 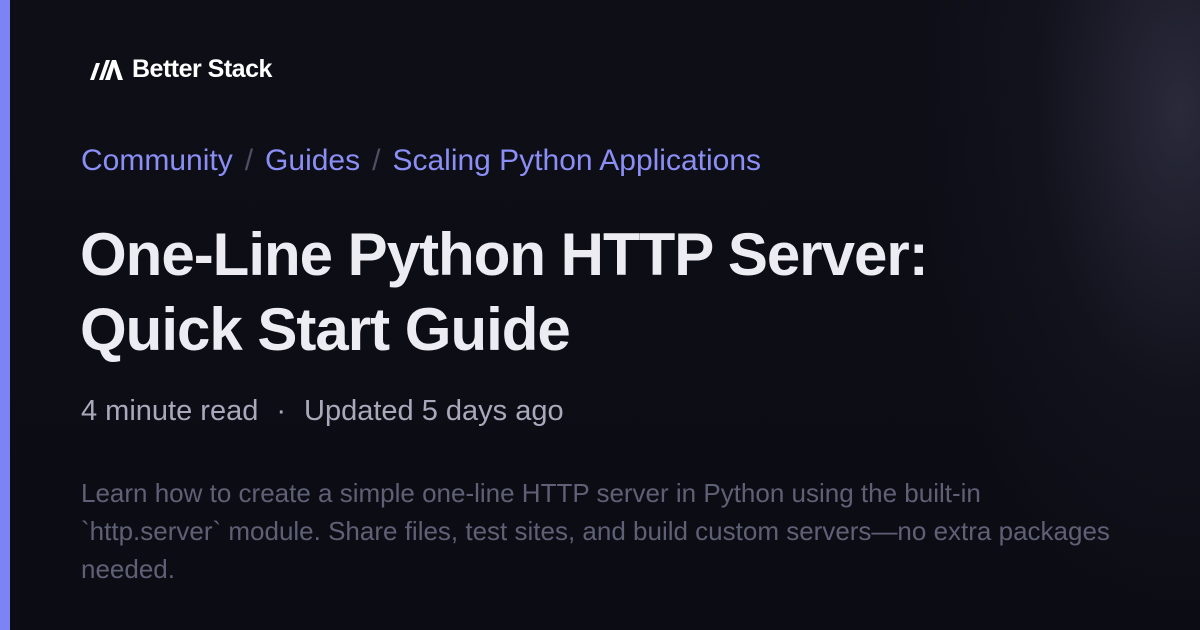 What do you see at coordinates (202, 69) in the screenshot?
I see `brand-name: Better Stack` at bounding box center [202, 69].